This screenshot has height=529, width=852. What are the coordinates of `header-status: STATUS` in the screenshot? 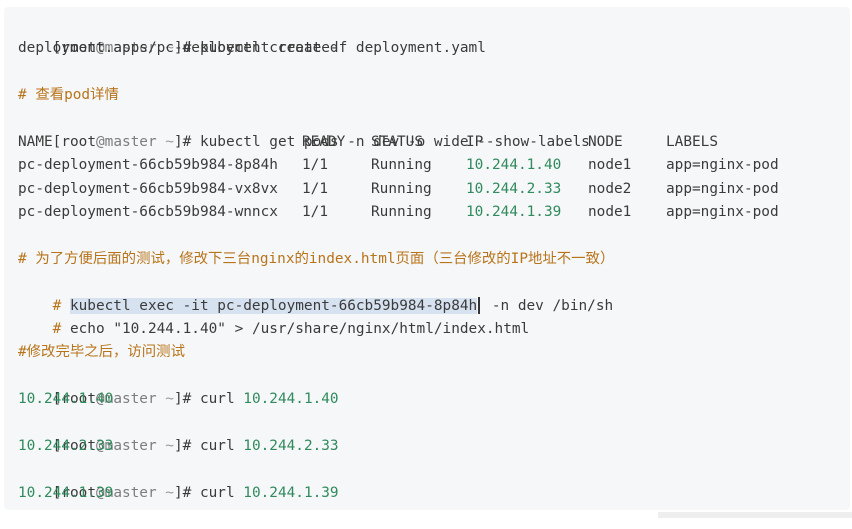 It's located at (397, 141).